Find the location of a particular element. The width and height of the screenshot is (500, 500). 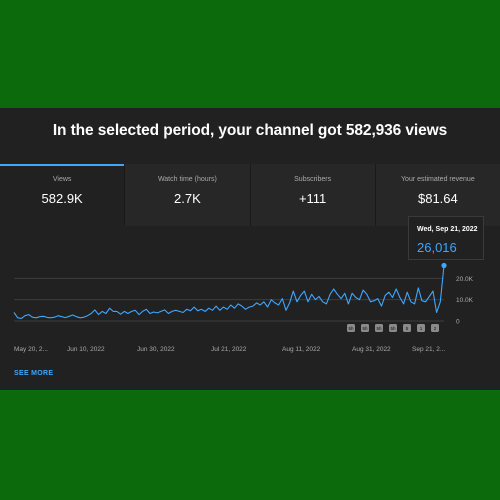

x-tick-label: Jul 21, 2022 is located at coordinates (229, 349).